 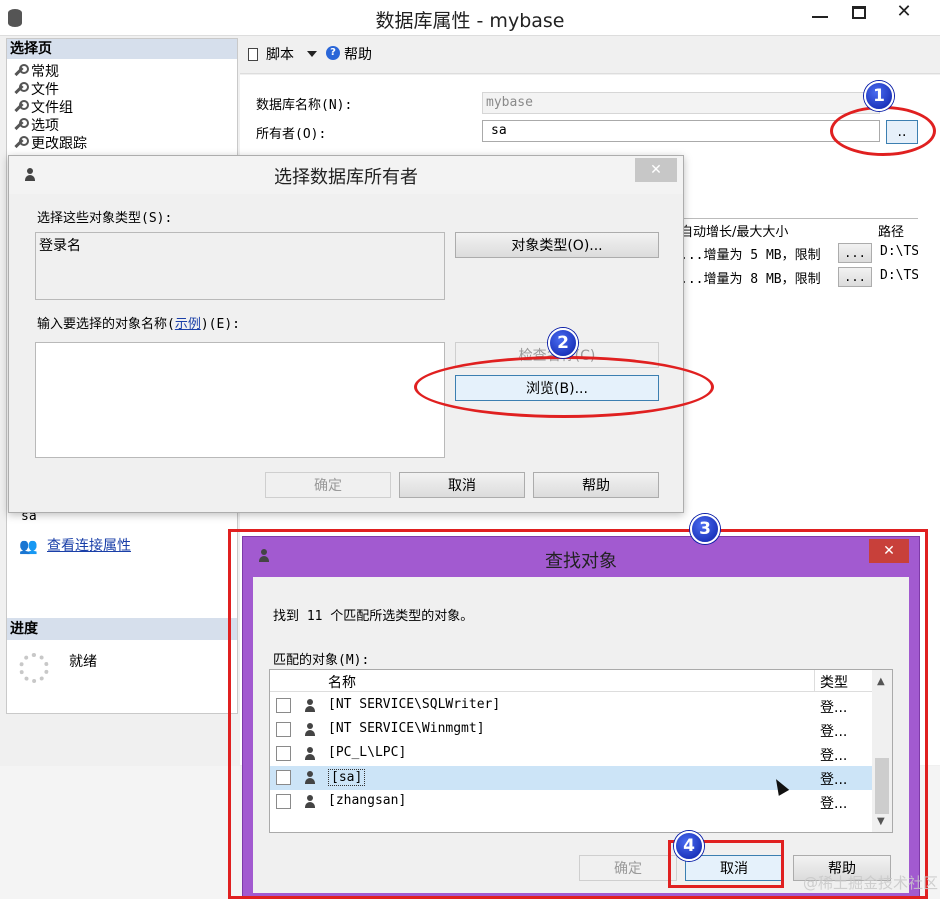 What do you see at coordinates (904, 12) in the screenshot?
I see `close-button: ✕` at bounding box center [904, 12].